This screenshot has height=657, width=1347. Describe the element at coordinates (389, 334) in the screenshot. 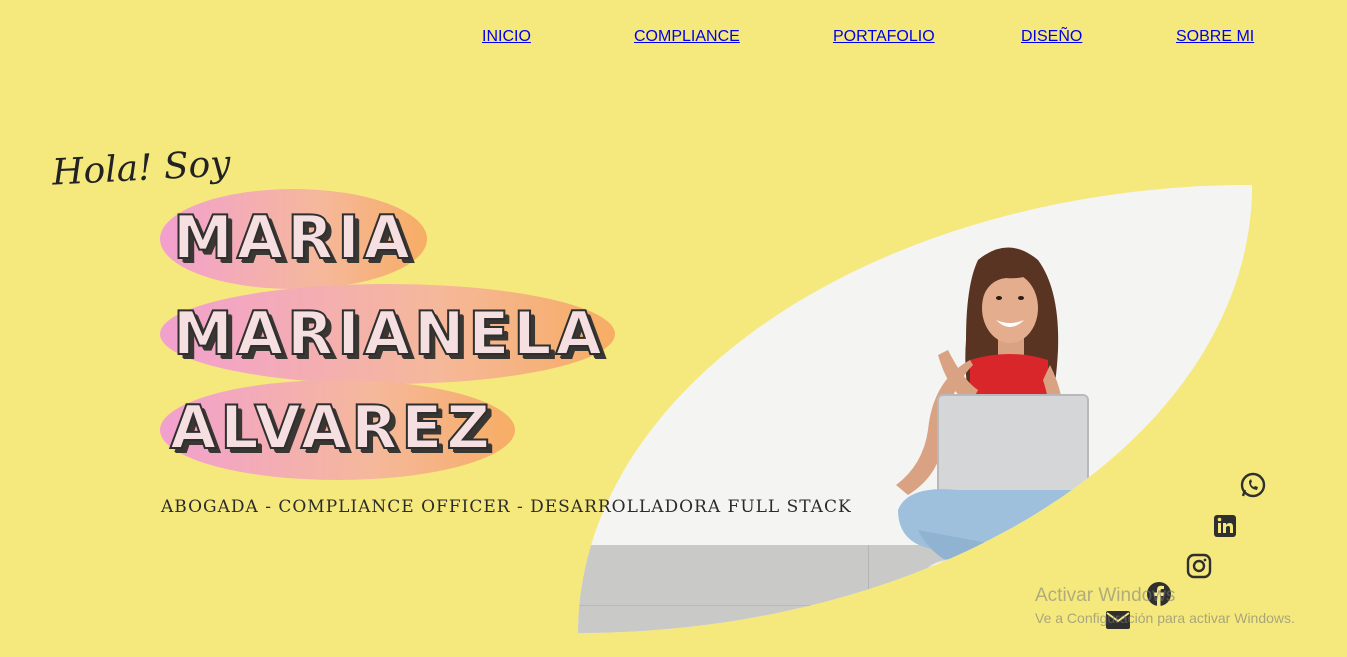

I see `name-line-middle: MARIANELA` at that location.